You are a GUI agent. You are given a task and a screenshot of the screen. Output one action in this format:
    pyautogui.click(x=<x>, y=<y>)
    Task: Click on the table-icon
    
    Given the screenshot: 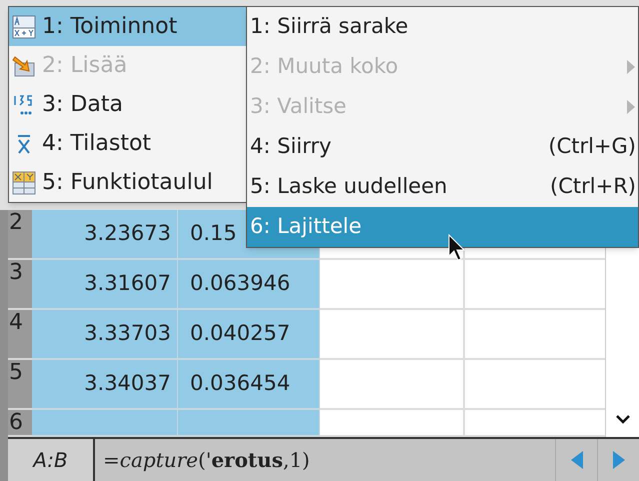 What is the action you would take?
    pyautogui.click(x=24, y=26)
    